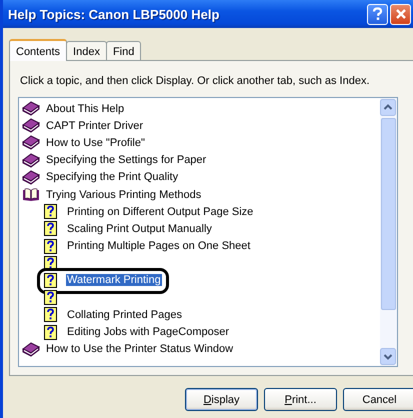  Describe the element at coordinates (126, 160) in the screenshot. I see `tree-item: Specifying the Settings for Paper` at that location.